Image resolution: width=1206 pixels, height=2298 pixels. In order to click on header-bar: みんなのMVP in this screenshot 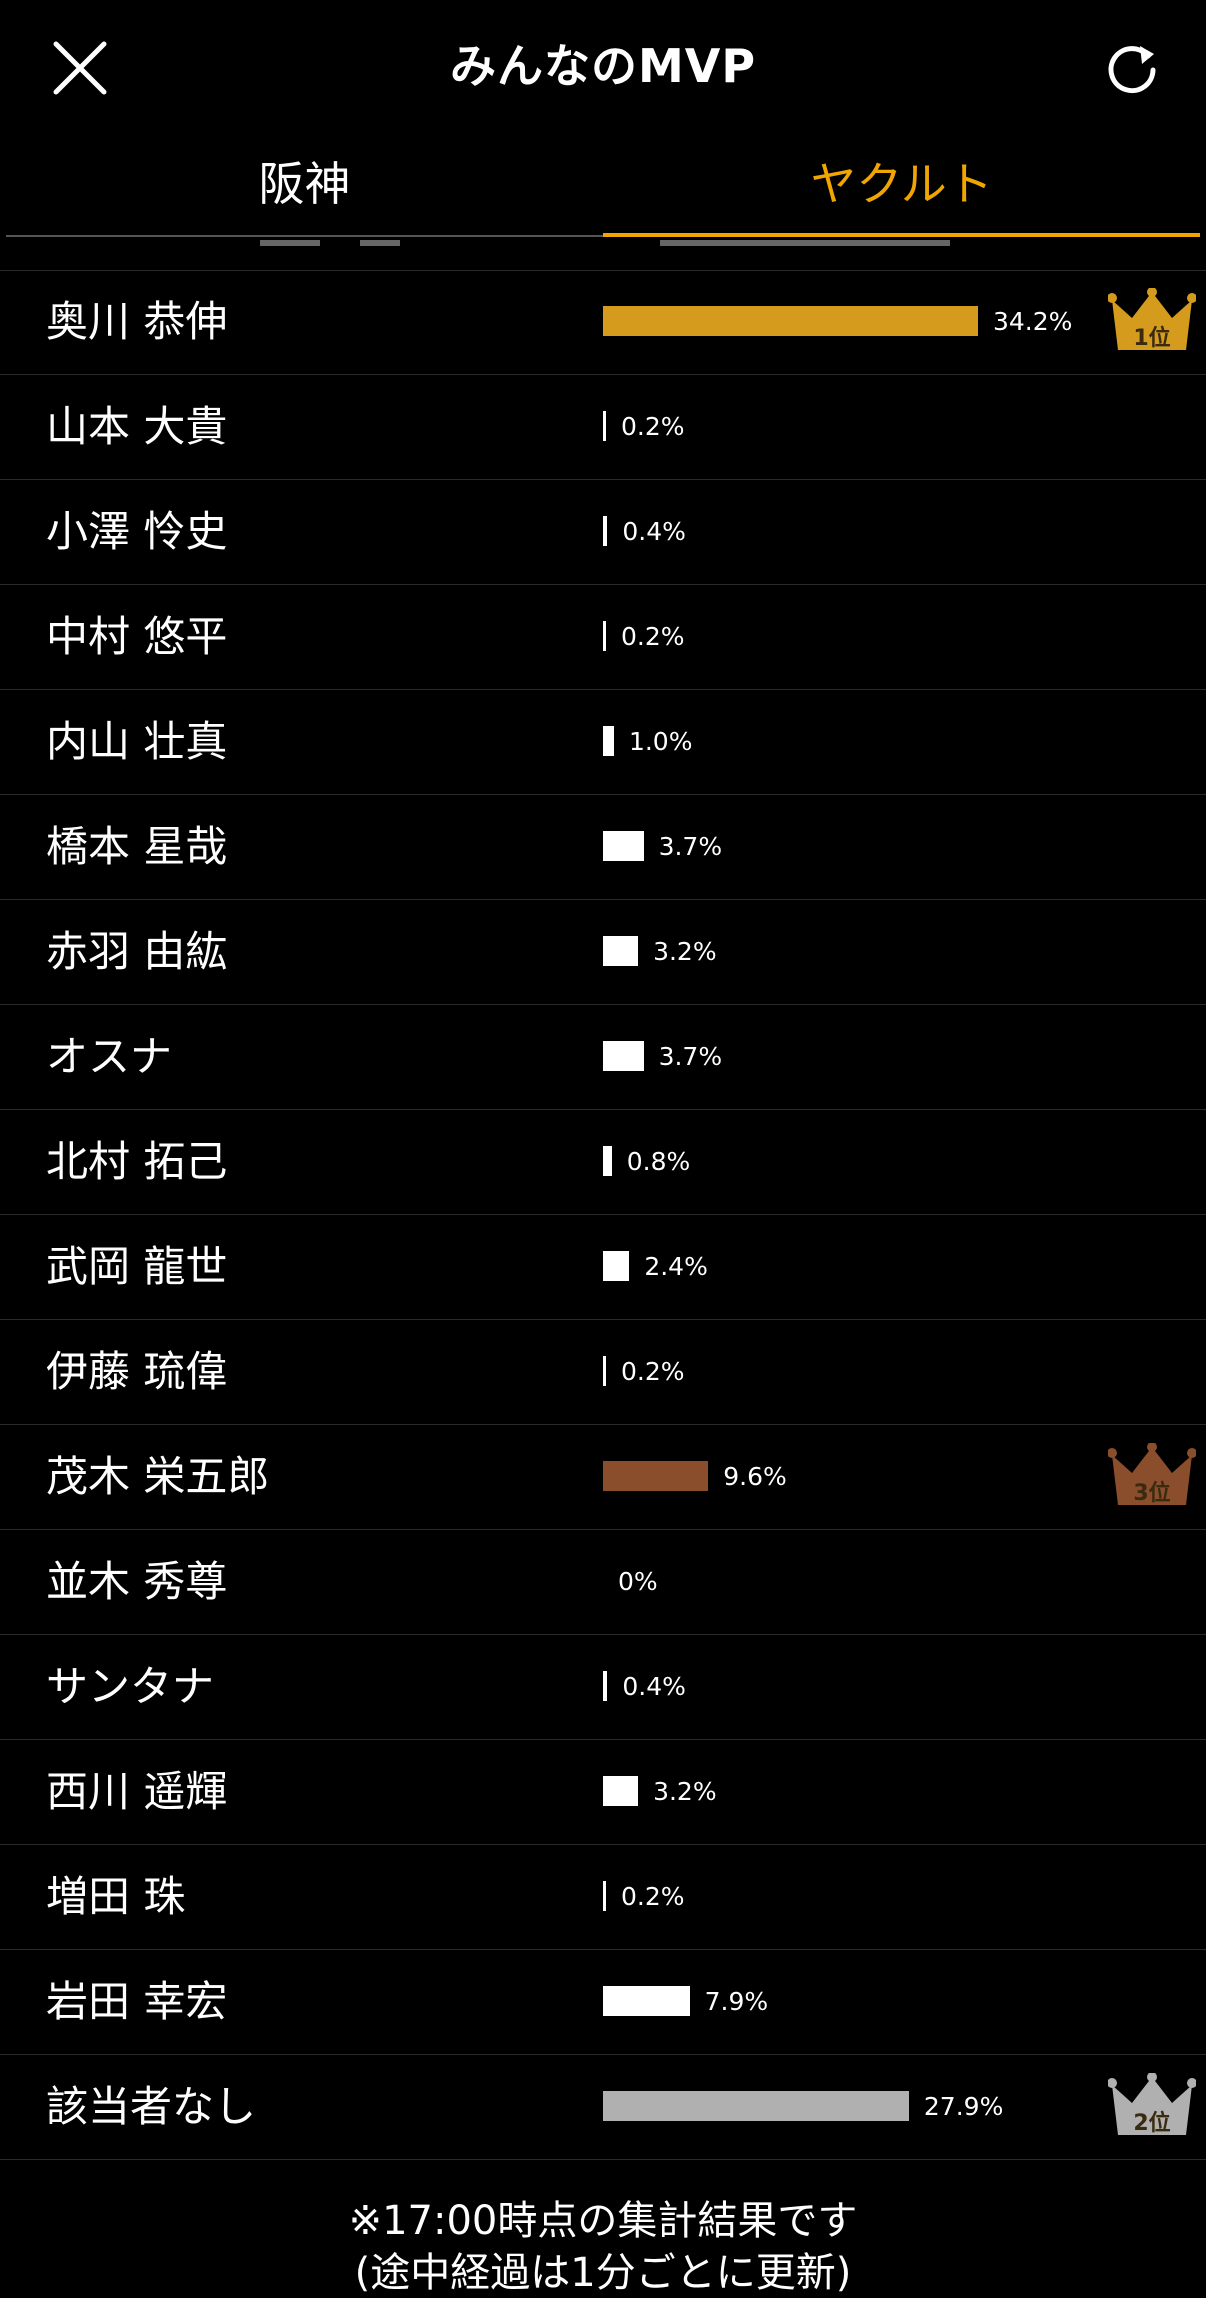, I will do `click(603, 70)`.